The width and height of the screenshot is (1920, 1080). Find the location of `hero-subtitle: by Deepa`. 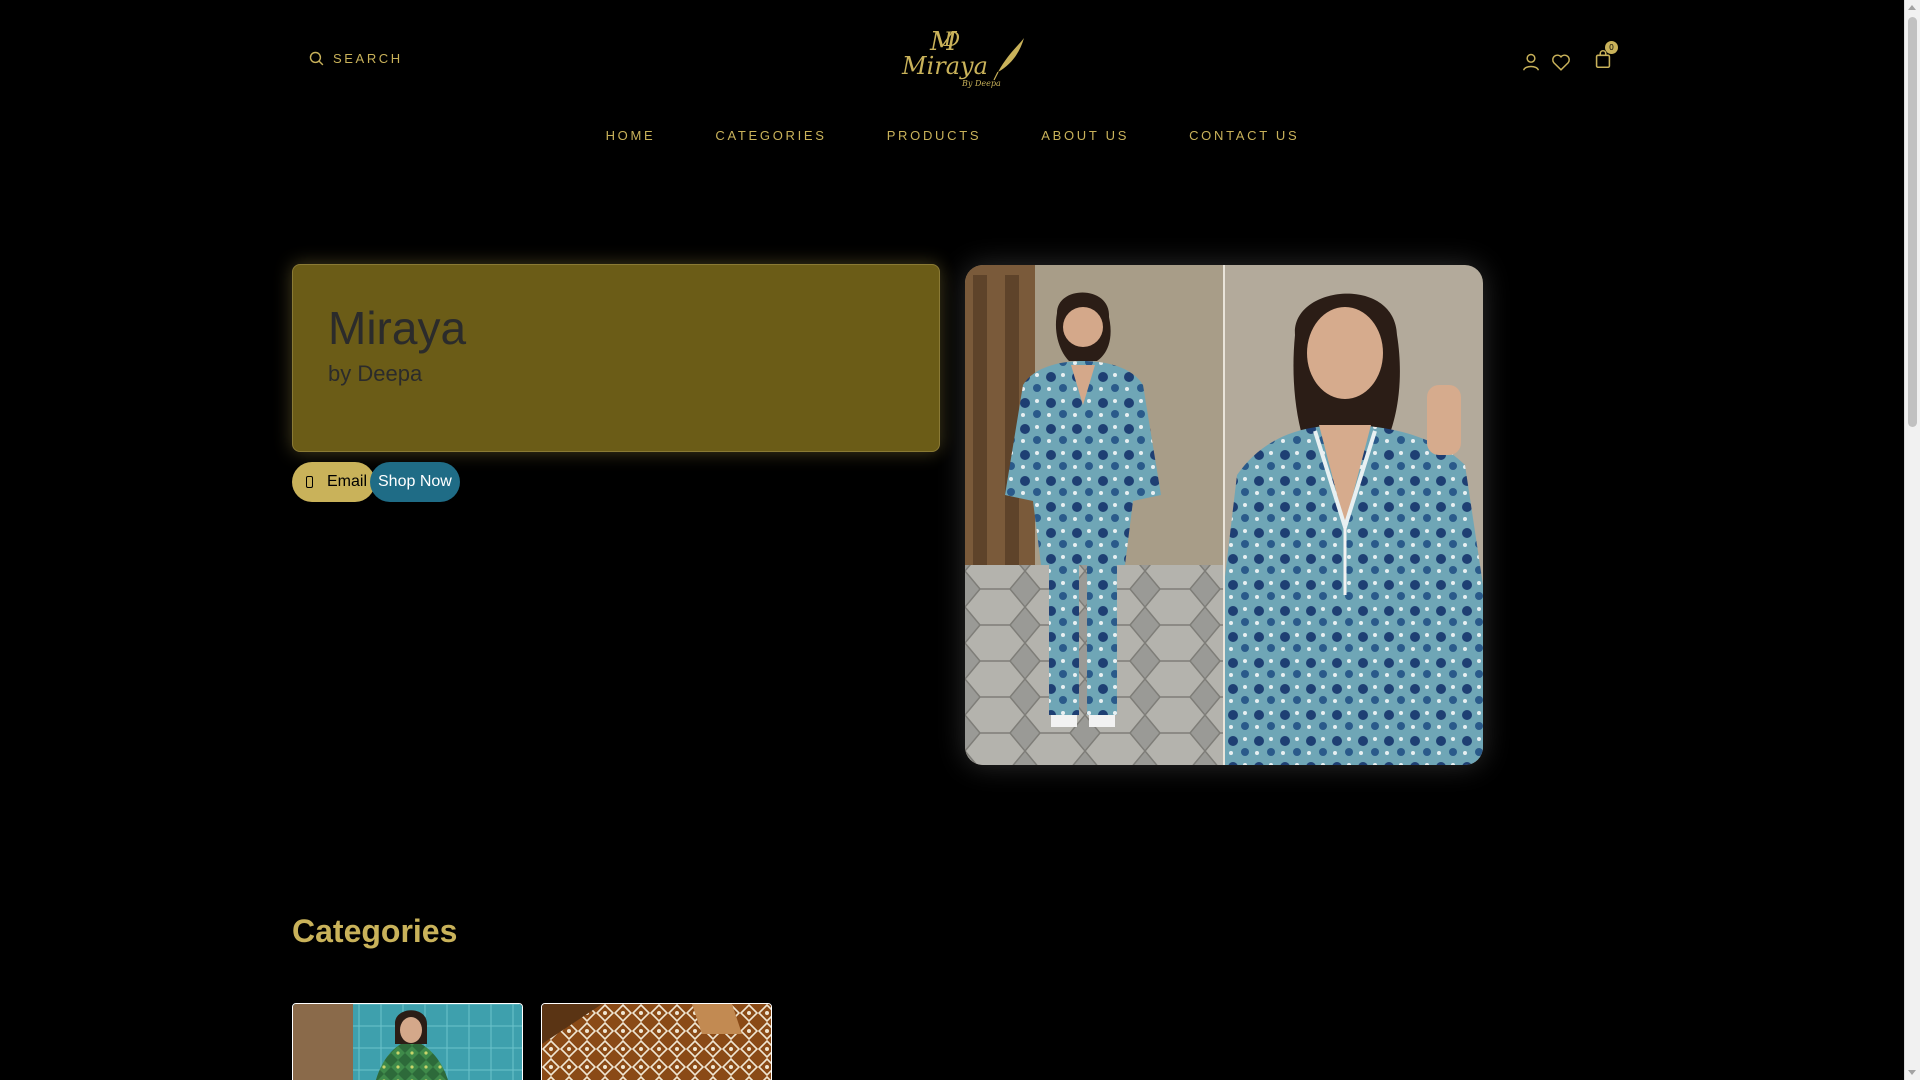

hero-subtitle: by Deepa is located at coordinates (375, 373).